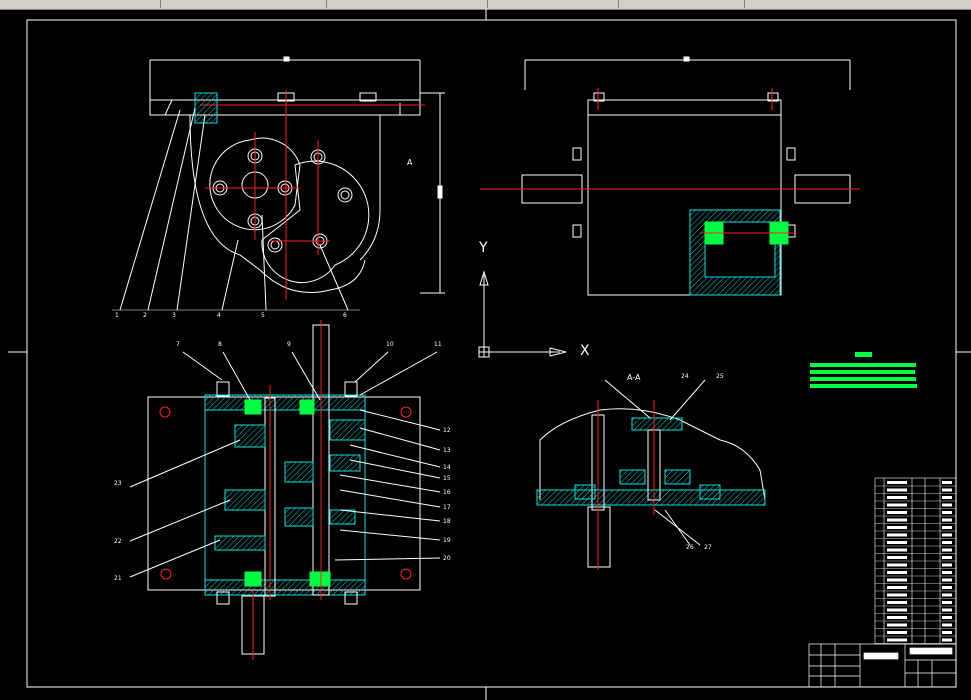 The width and height of the screenshot is (971, 700). What do you see at coordinates (447, 540) in the screenshot?
I see `balloon-label: 19` at bounding box center [447, 540].